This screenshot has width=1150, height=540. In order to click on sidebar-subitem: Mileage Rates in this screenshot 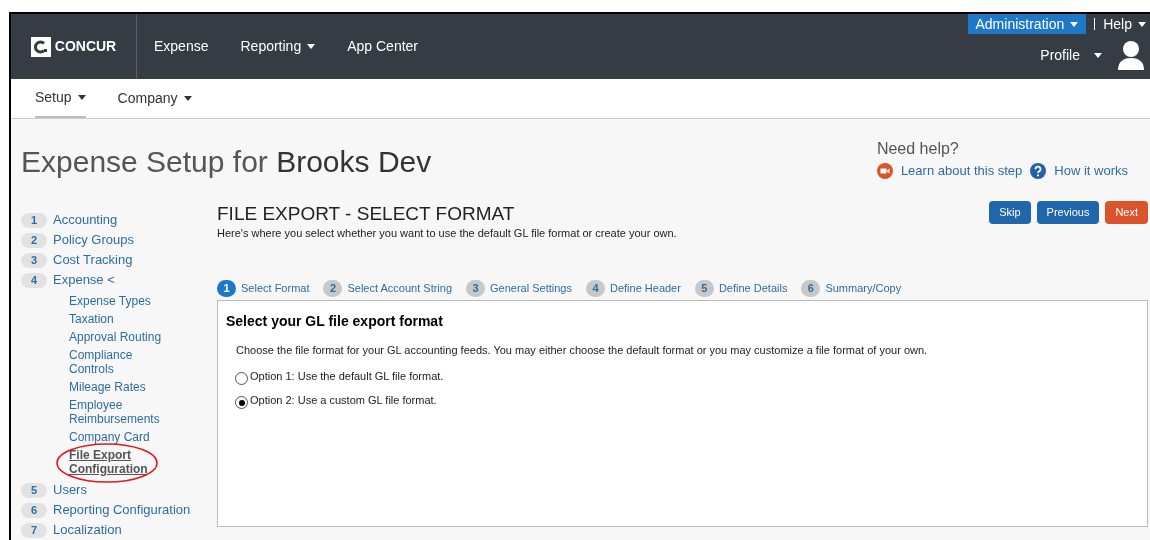, I will do `click(124, 387)`.